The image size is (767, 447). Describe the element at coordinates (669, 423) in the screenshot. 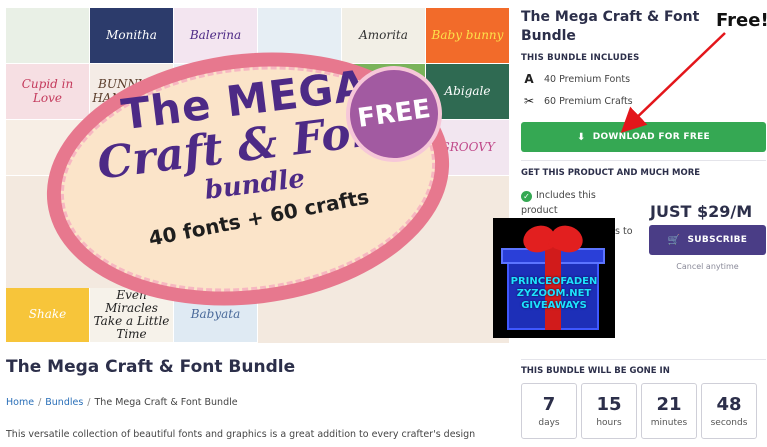

I see `countdown-unit: minutes` at that location.